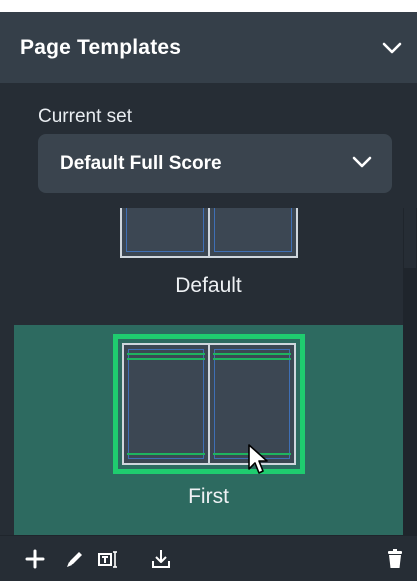 This screenshot has height=581, width=417. Describe the element at coordinates (410, 238) in the screenshot. I see `scrollbar-thumb` at that location.